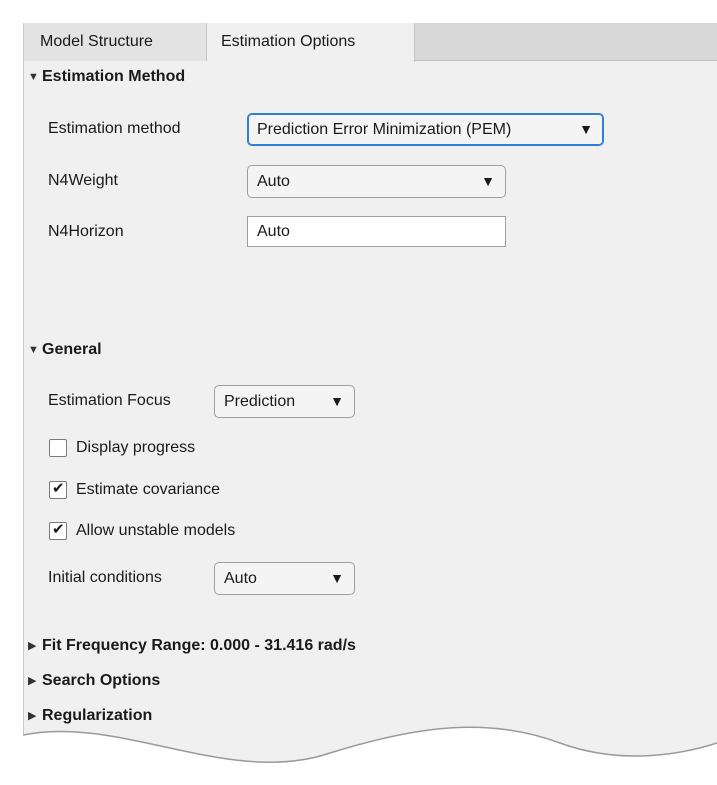 The width and height of the screenshot is (717, 785). I want to click on estimation-focus-dropdown: Prediction ▼, so click(284, 401).